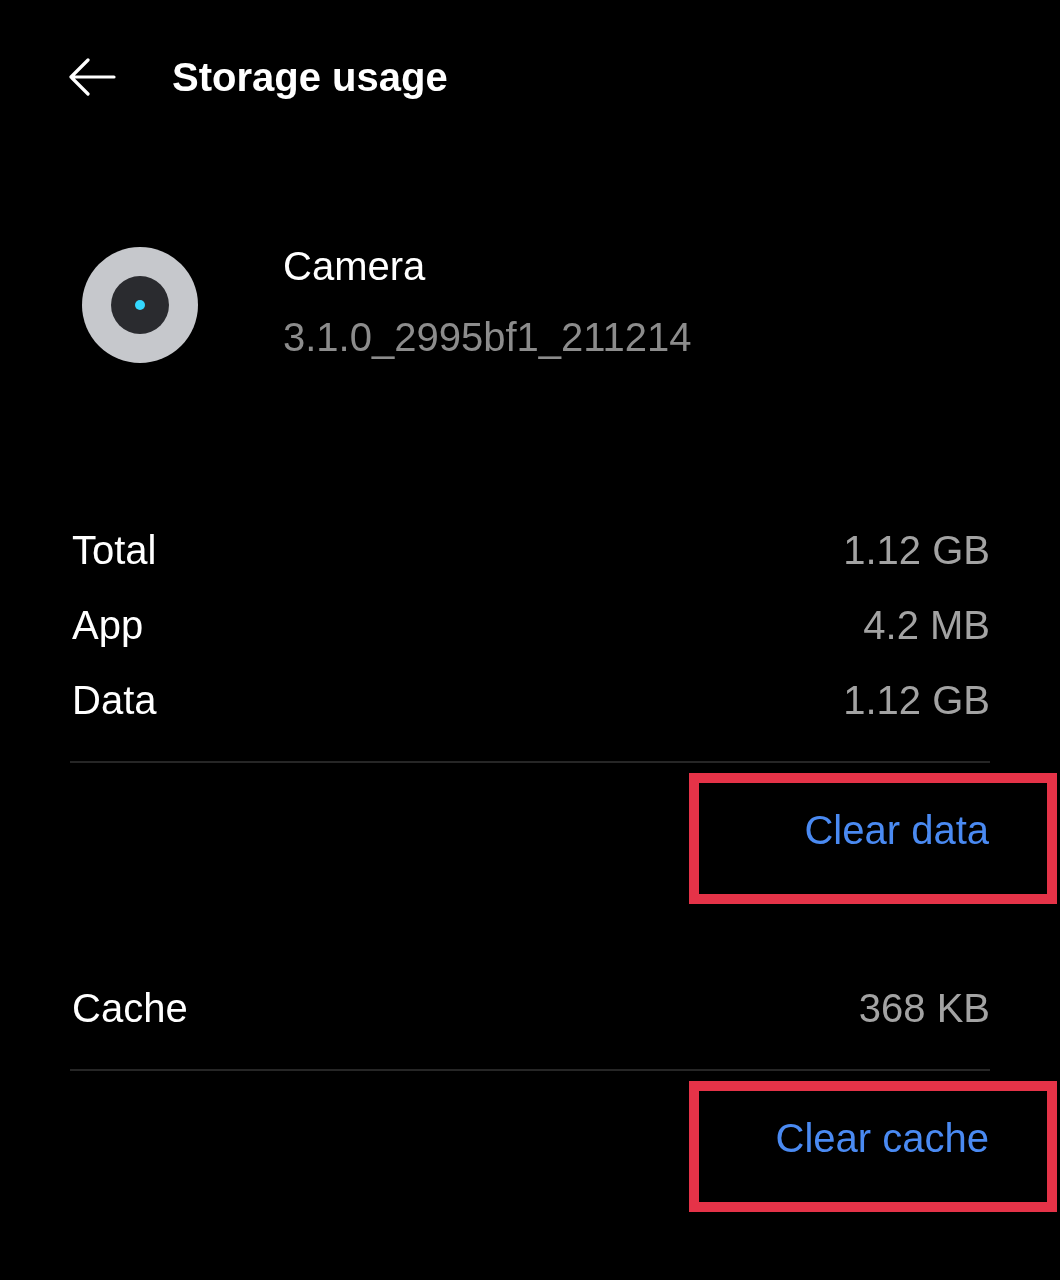 This screenshot has width=1060, height=1280. What do you see at coordinates (114, 550) in the screenshot?
I see `storage-label: Total` at bounding box center [114, 550].